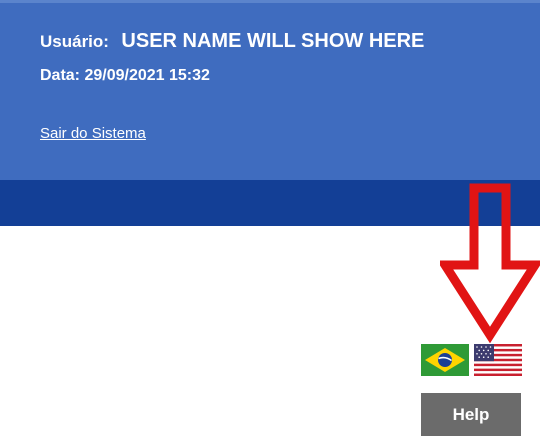 The height and width of the screenshot is (441, 540). I want to click on user-row: Usuário: USER NAME WILL SHOW HERE, so click(232, 41).